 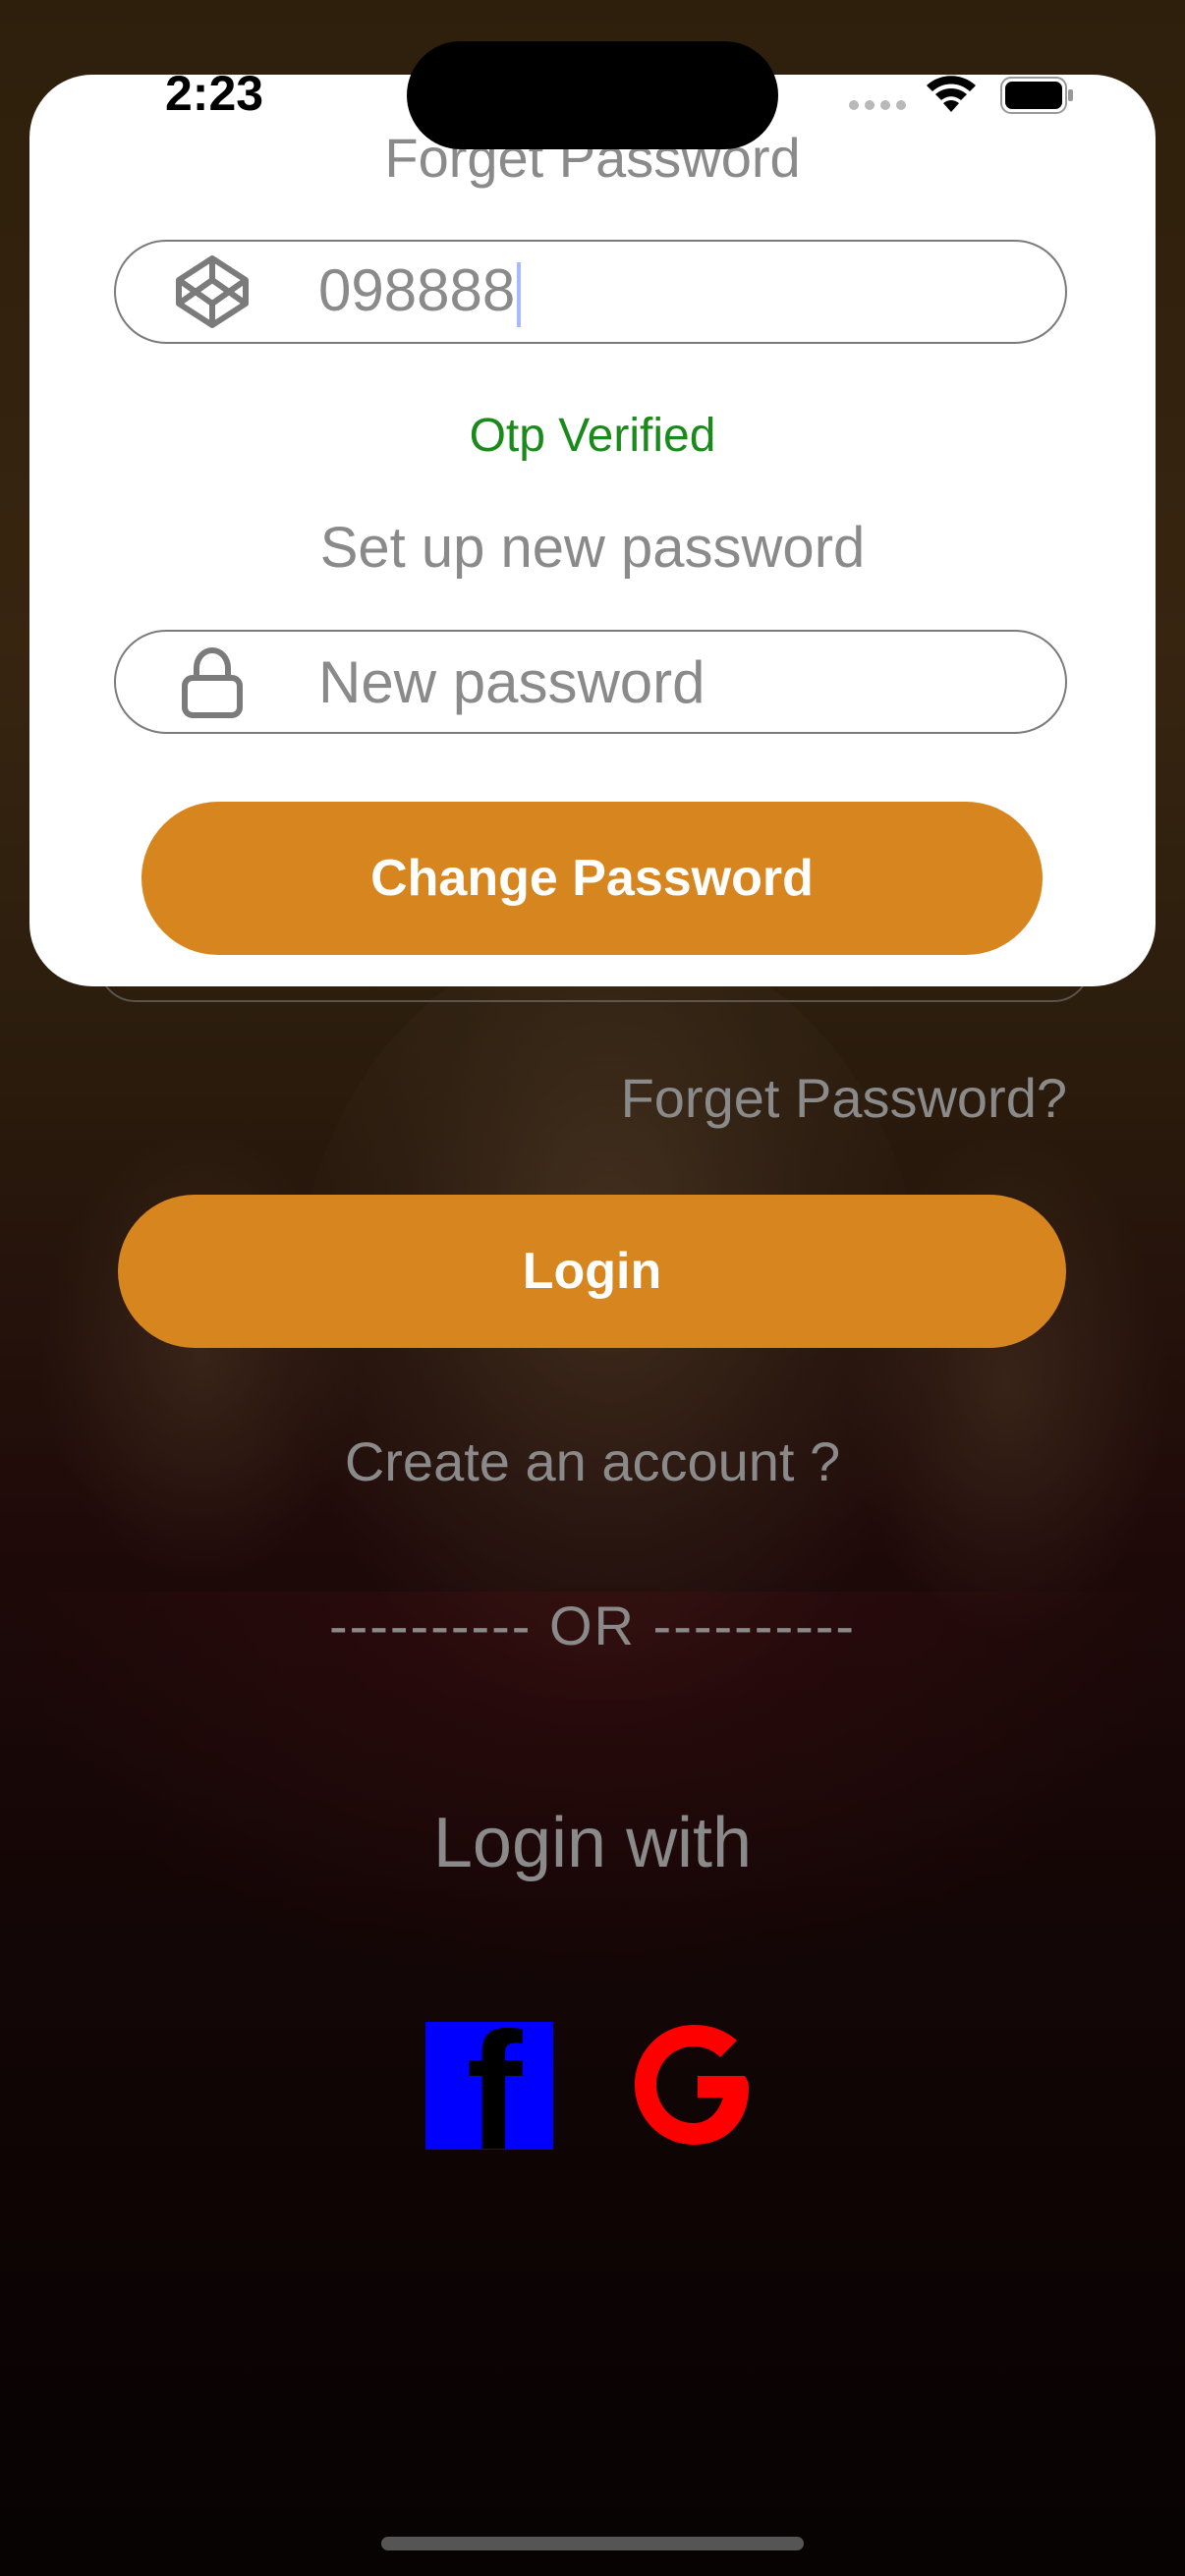 What do you see at coordinates (592, 548) in the screenshot?
I see `setup-password-label: Set up new password` at bounding box center [592, 548].